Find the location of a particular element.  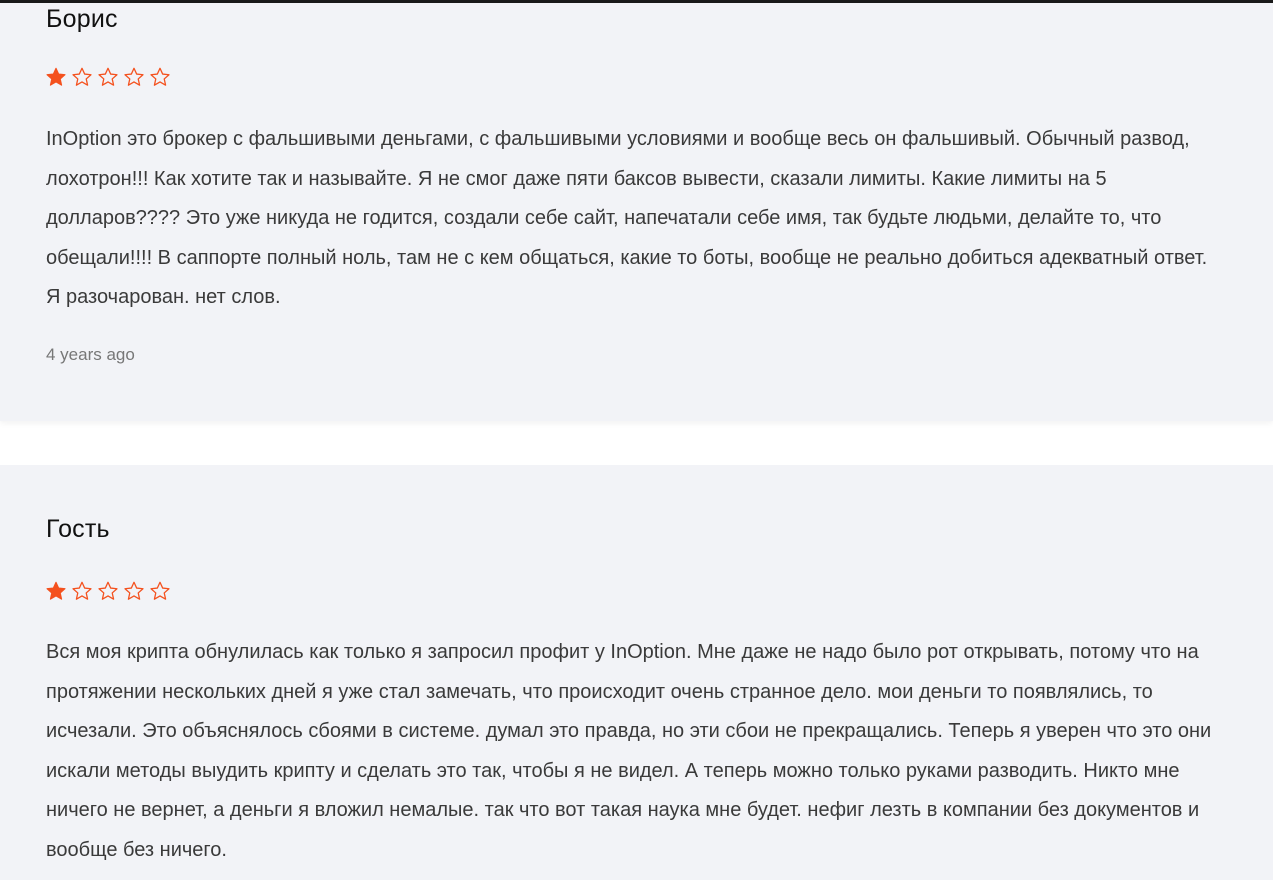

review-date: 4 years ago is located at coordinates (90, 354).